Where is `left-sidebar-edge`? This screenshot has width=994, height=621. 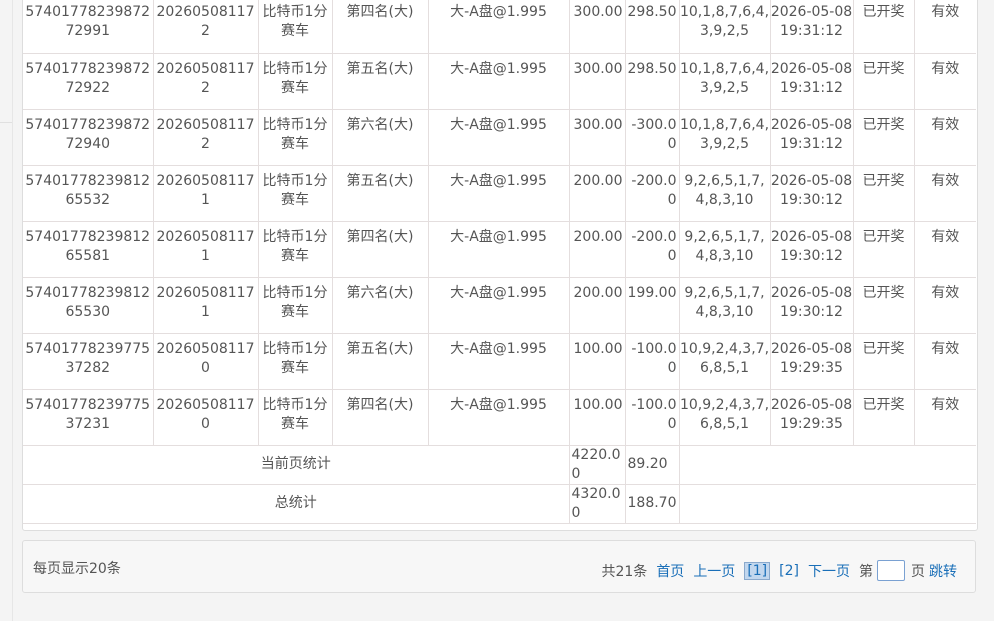
left-sidebar-edge is located at coordinates (6, 310).